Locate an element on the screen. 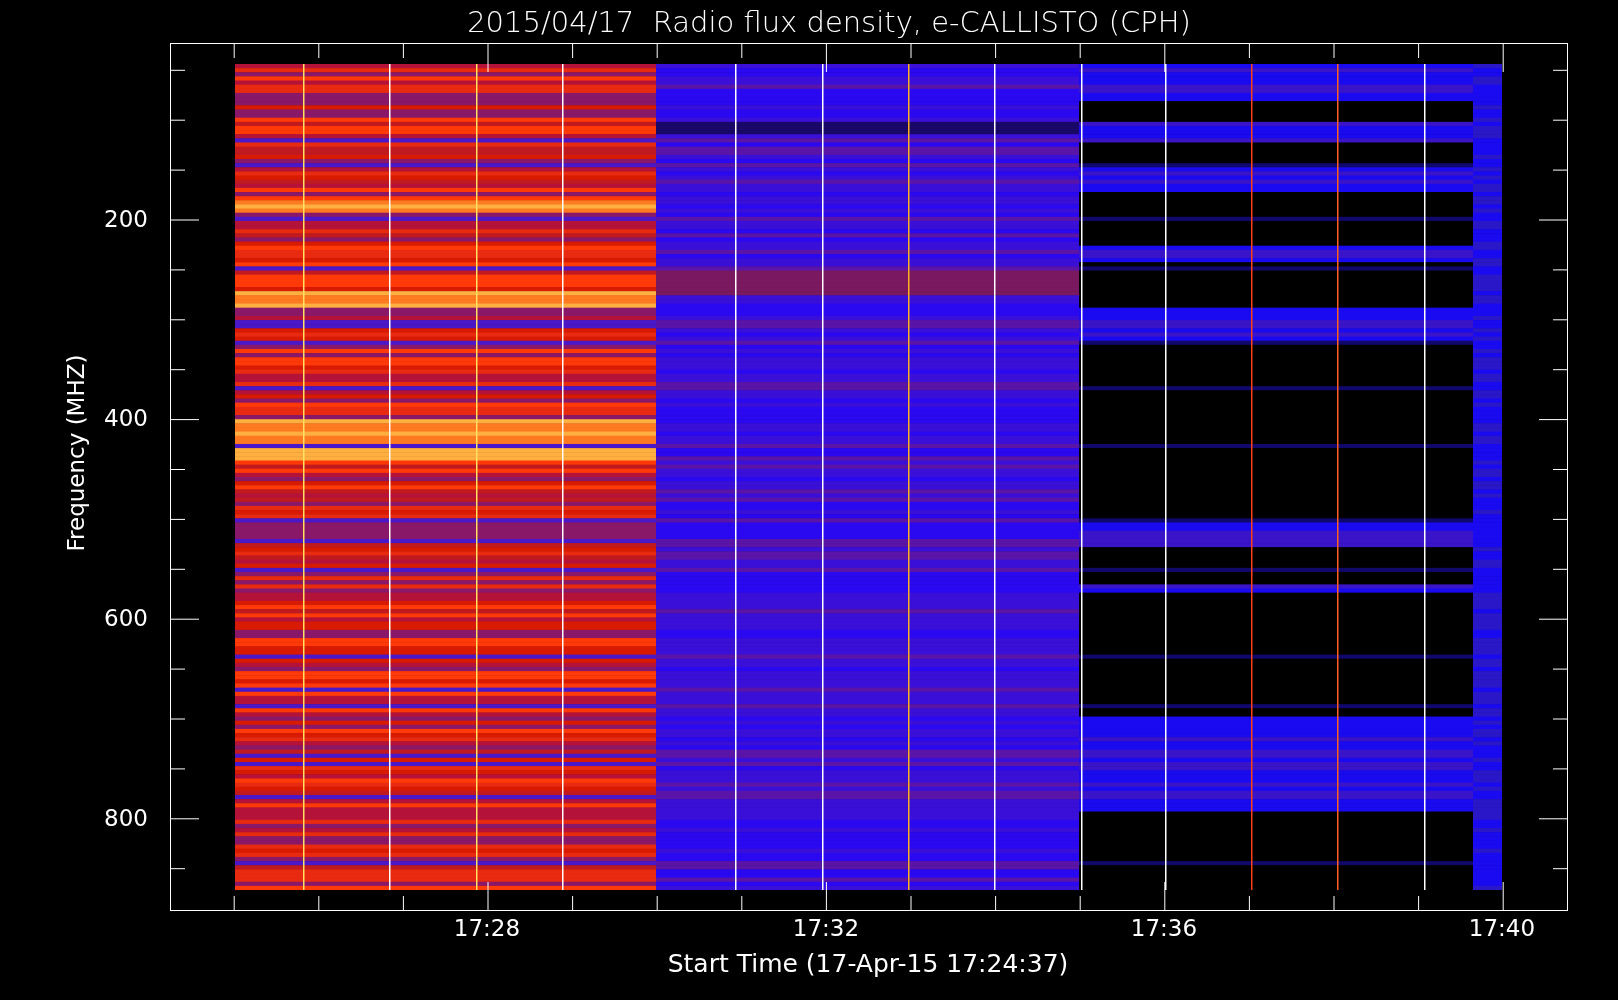 The width and height of the screenshot is (1618, 1000). x-tick-label: 17:40 is located at coordinates (1502, 928).